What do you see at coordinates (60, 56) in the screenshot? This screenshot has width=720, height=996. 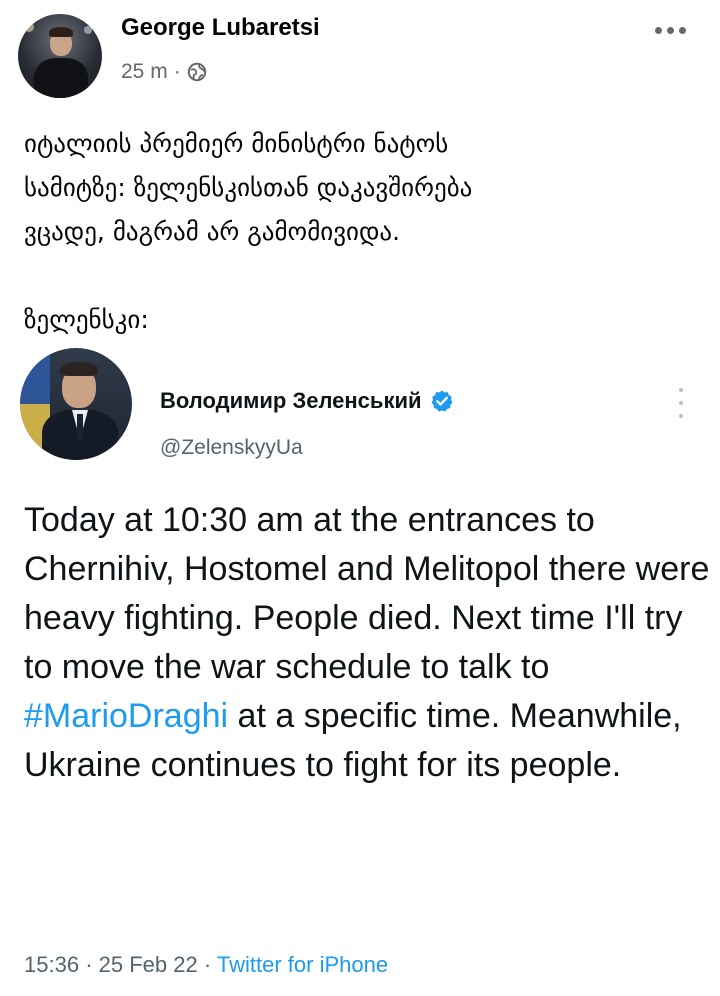 I see `author-avatar` at bounding box center [60, 56].